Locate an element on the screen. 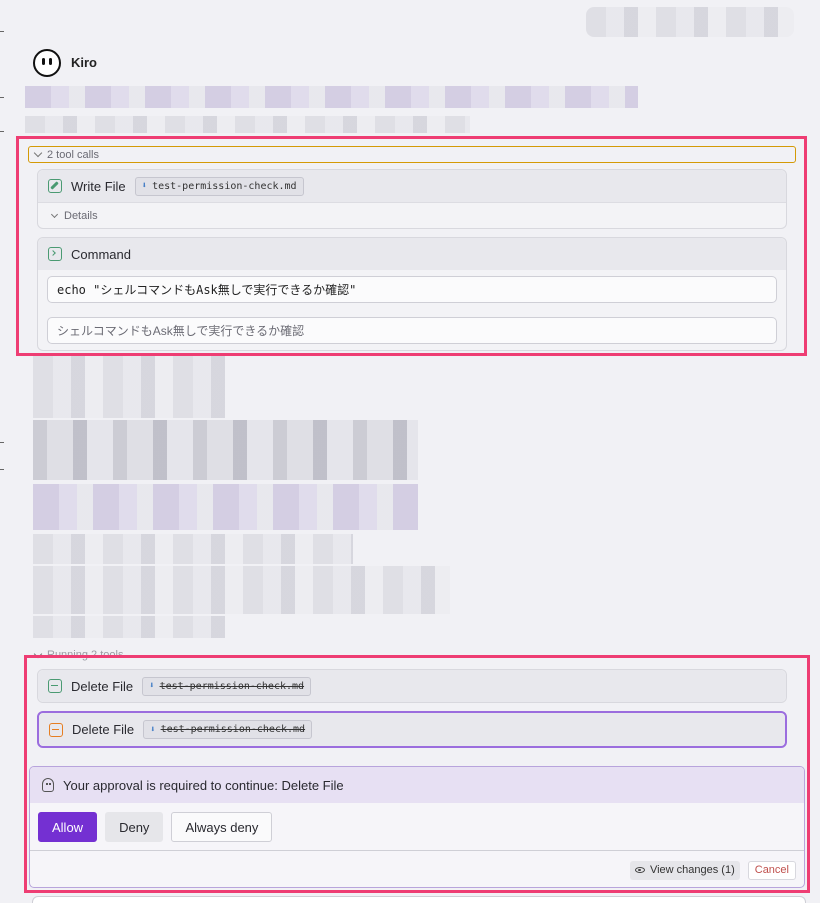 This screenshot has height=903, width=820. deny-button: Deny is located at coordinates (134, 827).